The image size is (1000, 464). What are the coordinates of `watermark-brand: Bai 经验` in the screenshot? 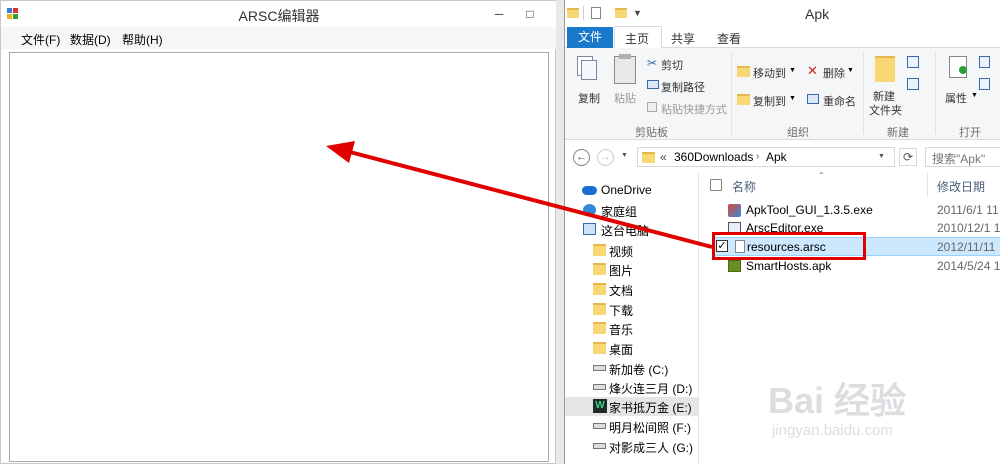 It's located at (837, 400).